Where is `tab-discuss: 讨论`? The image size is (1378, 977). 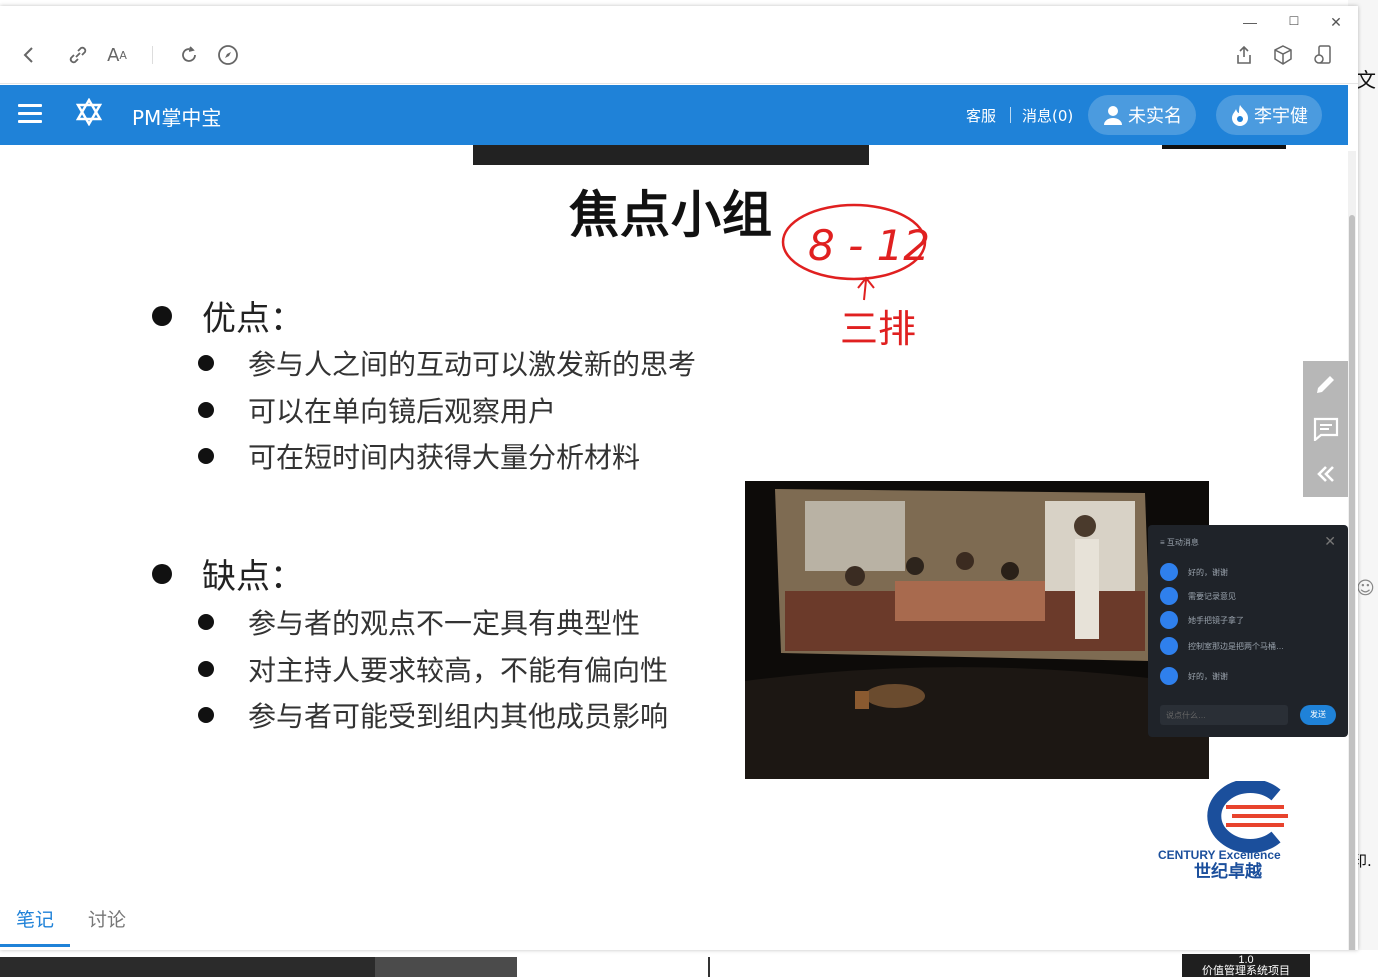
tab-discuss: 讨论 is located at coordinates (107, 922).